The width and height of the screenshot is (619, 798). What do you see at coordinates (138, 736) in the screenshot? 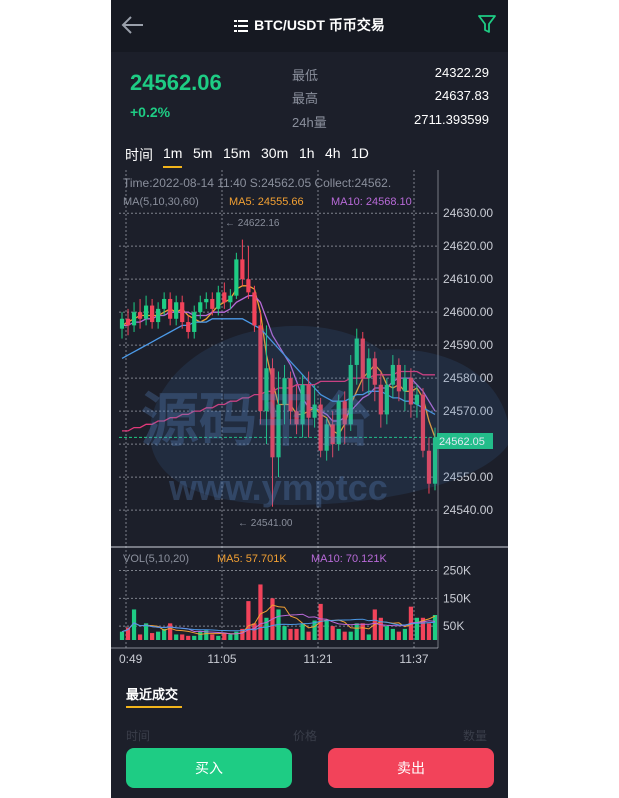
I see `col-time: 时间` at bounding box center [138, 736].